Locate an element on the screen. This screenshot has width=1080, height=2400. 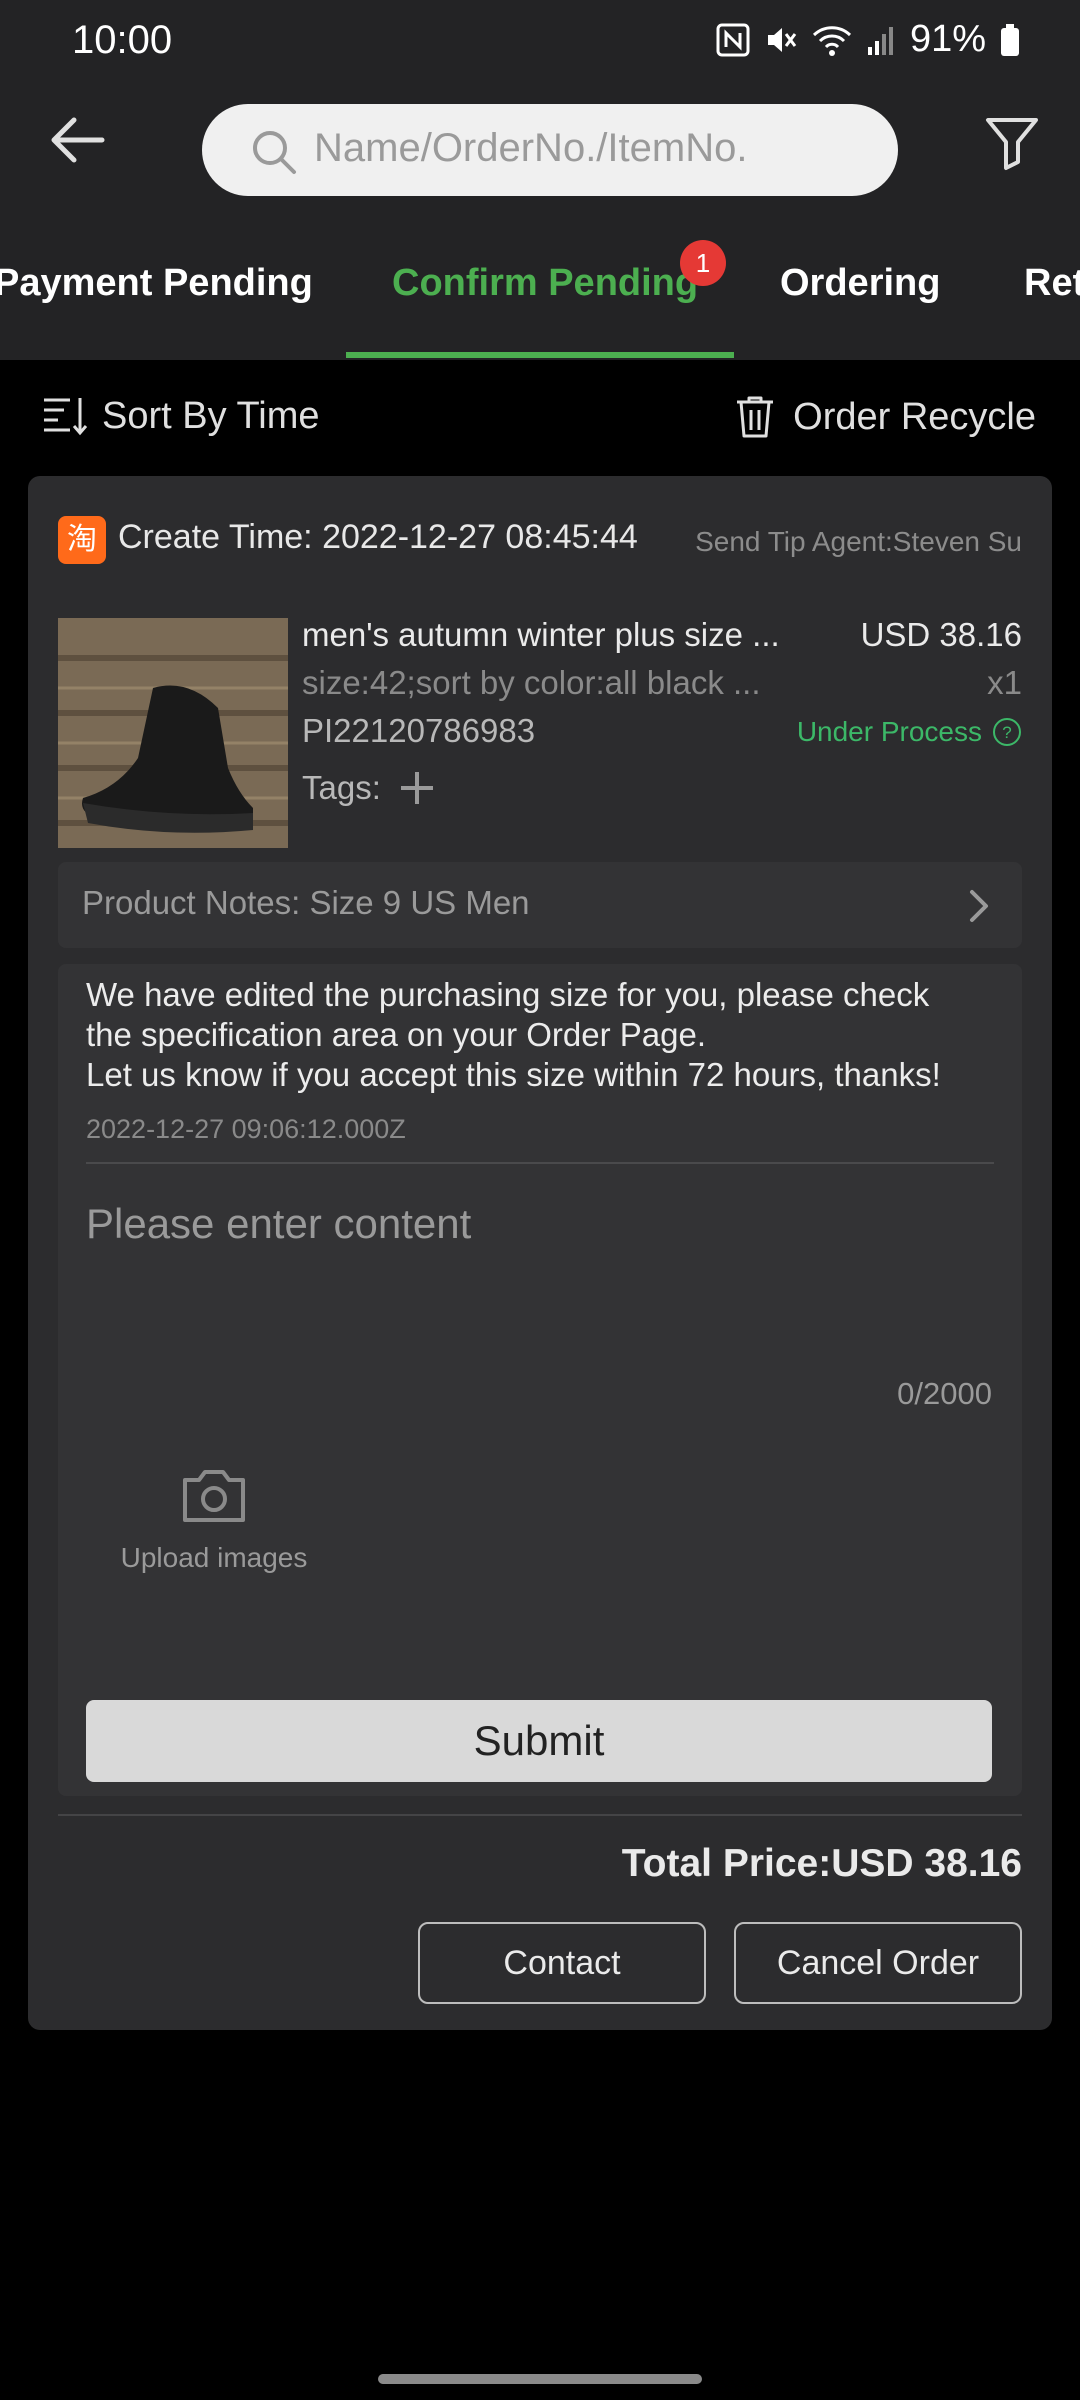
upload-images-button: Upload images is located at coordinates (214, 1536).